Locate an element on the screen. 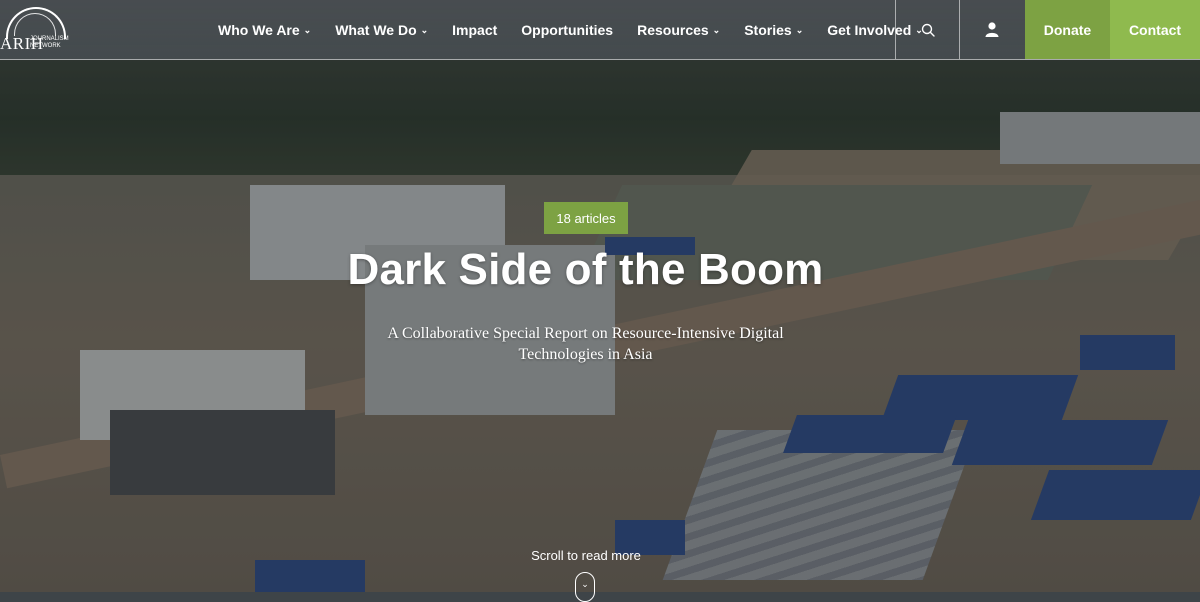  user-icon is located at coordinates (991, 29).